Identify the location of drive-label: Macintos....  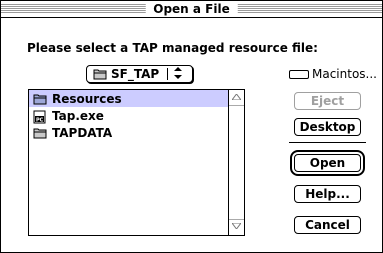
(344, 74).